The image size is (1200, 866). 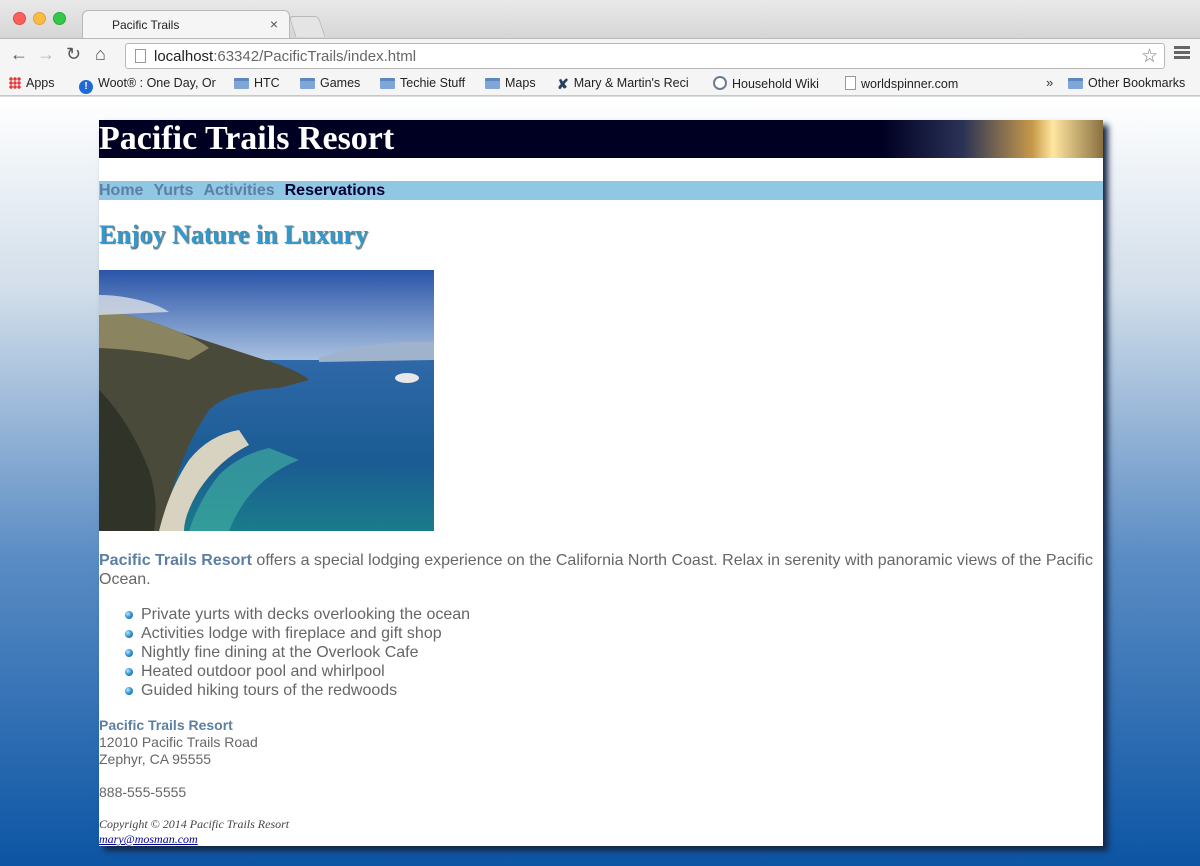 What do you see at coordinates (175, 560) in the screenshot?
I see `intro-brand-name: Pacific Trails Resort` at bounding box center [175, 560].